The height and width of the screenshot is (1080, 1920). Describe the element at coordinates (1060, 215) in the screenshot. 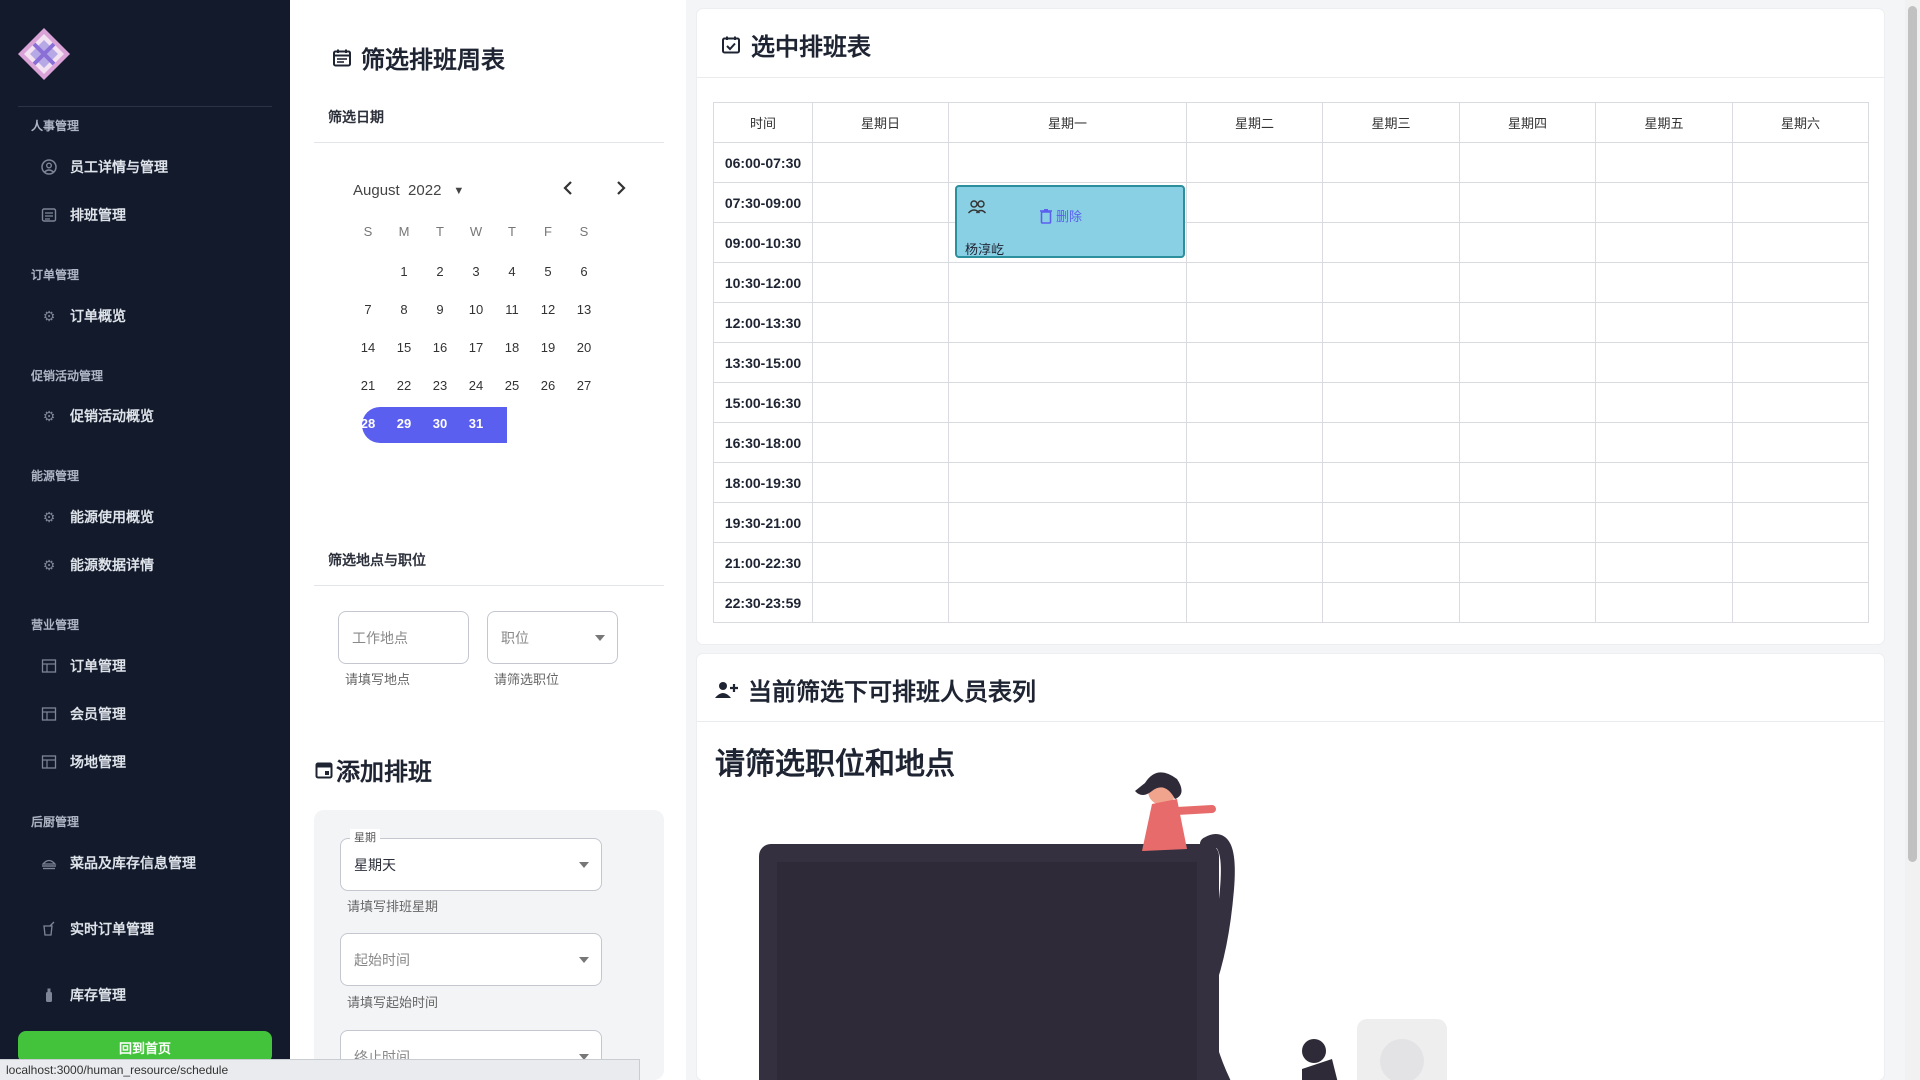

I see `delete-event-button: 删除` at that location.